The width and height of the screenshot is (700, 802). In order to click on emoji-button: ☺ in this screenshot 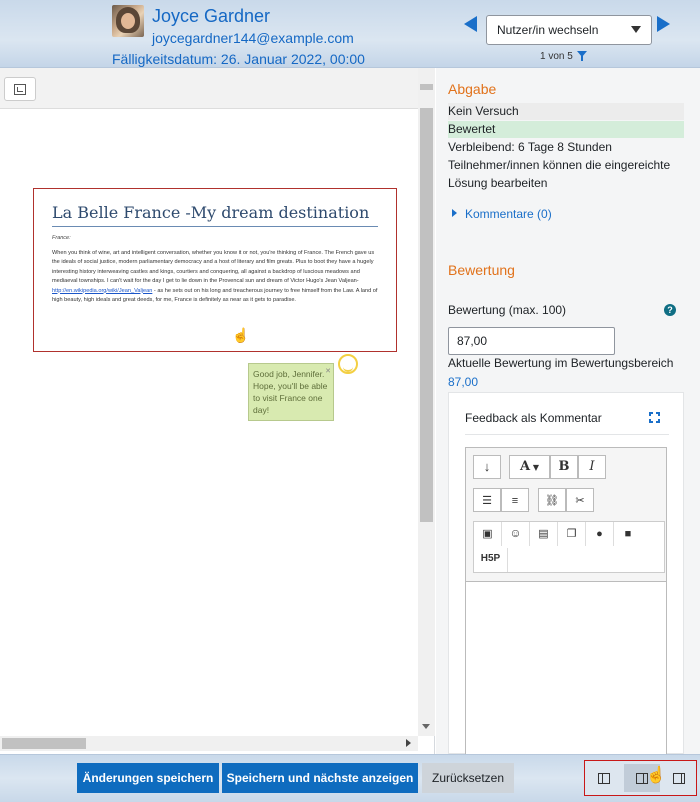, I will do `click(516, 534)`.